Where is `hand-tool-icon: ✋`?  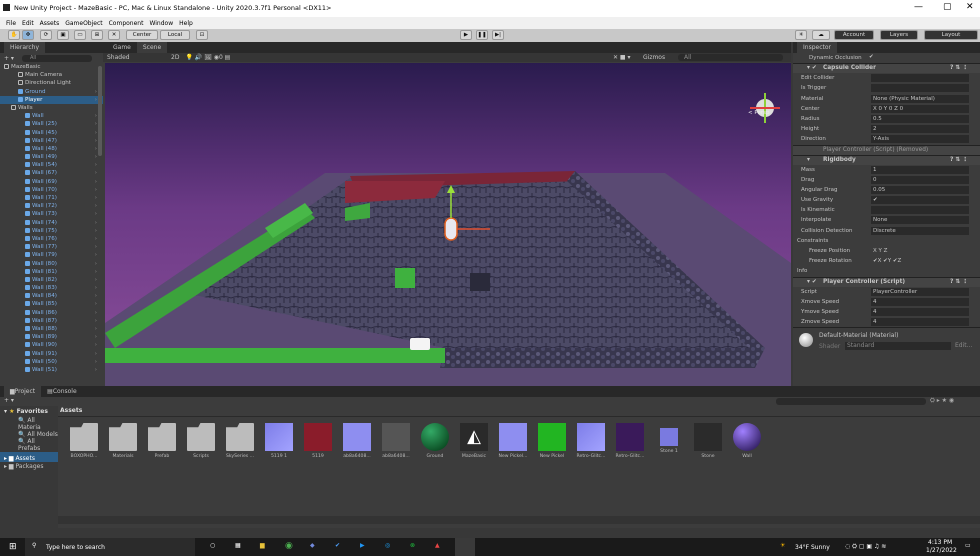
hand-tool-icon: ✋ is located at coordinates (14, 35).